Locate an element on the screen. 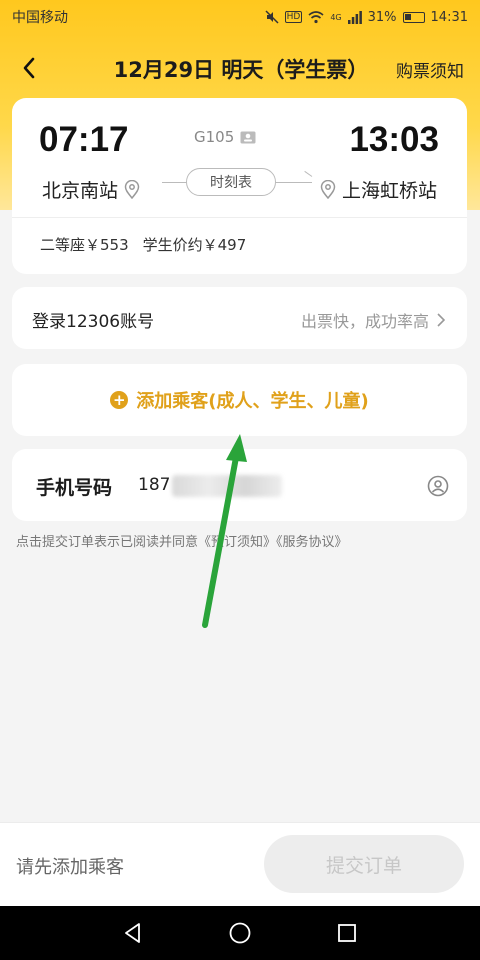  home-circle-icon is located at coordinates (240, 933).